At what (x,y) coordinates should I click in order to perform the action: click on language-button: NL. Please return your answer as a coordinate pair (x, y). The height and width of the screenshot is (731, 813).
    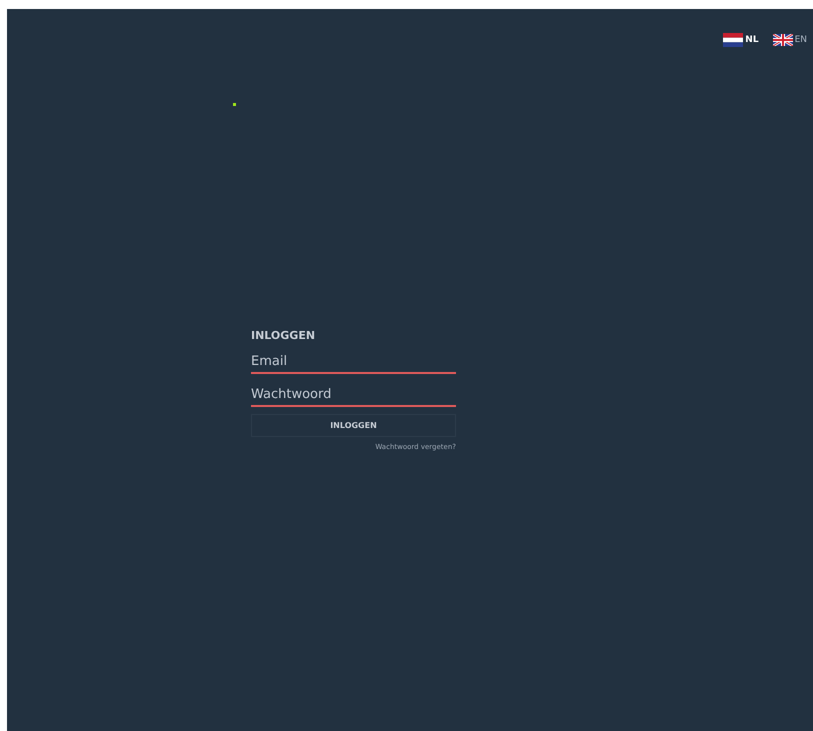
    Looking at the image, I should click on (741, 40).